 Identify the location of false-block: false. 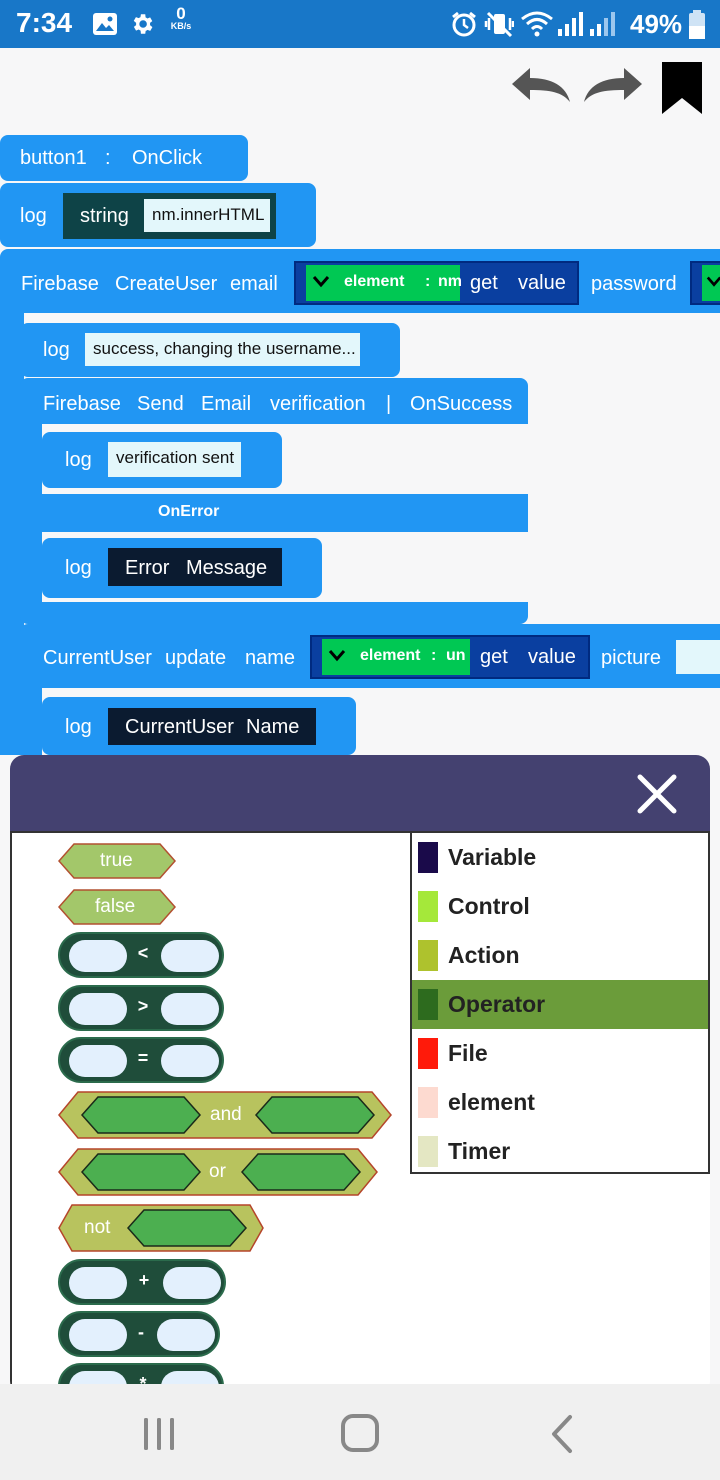
(117, 907).